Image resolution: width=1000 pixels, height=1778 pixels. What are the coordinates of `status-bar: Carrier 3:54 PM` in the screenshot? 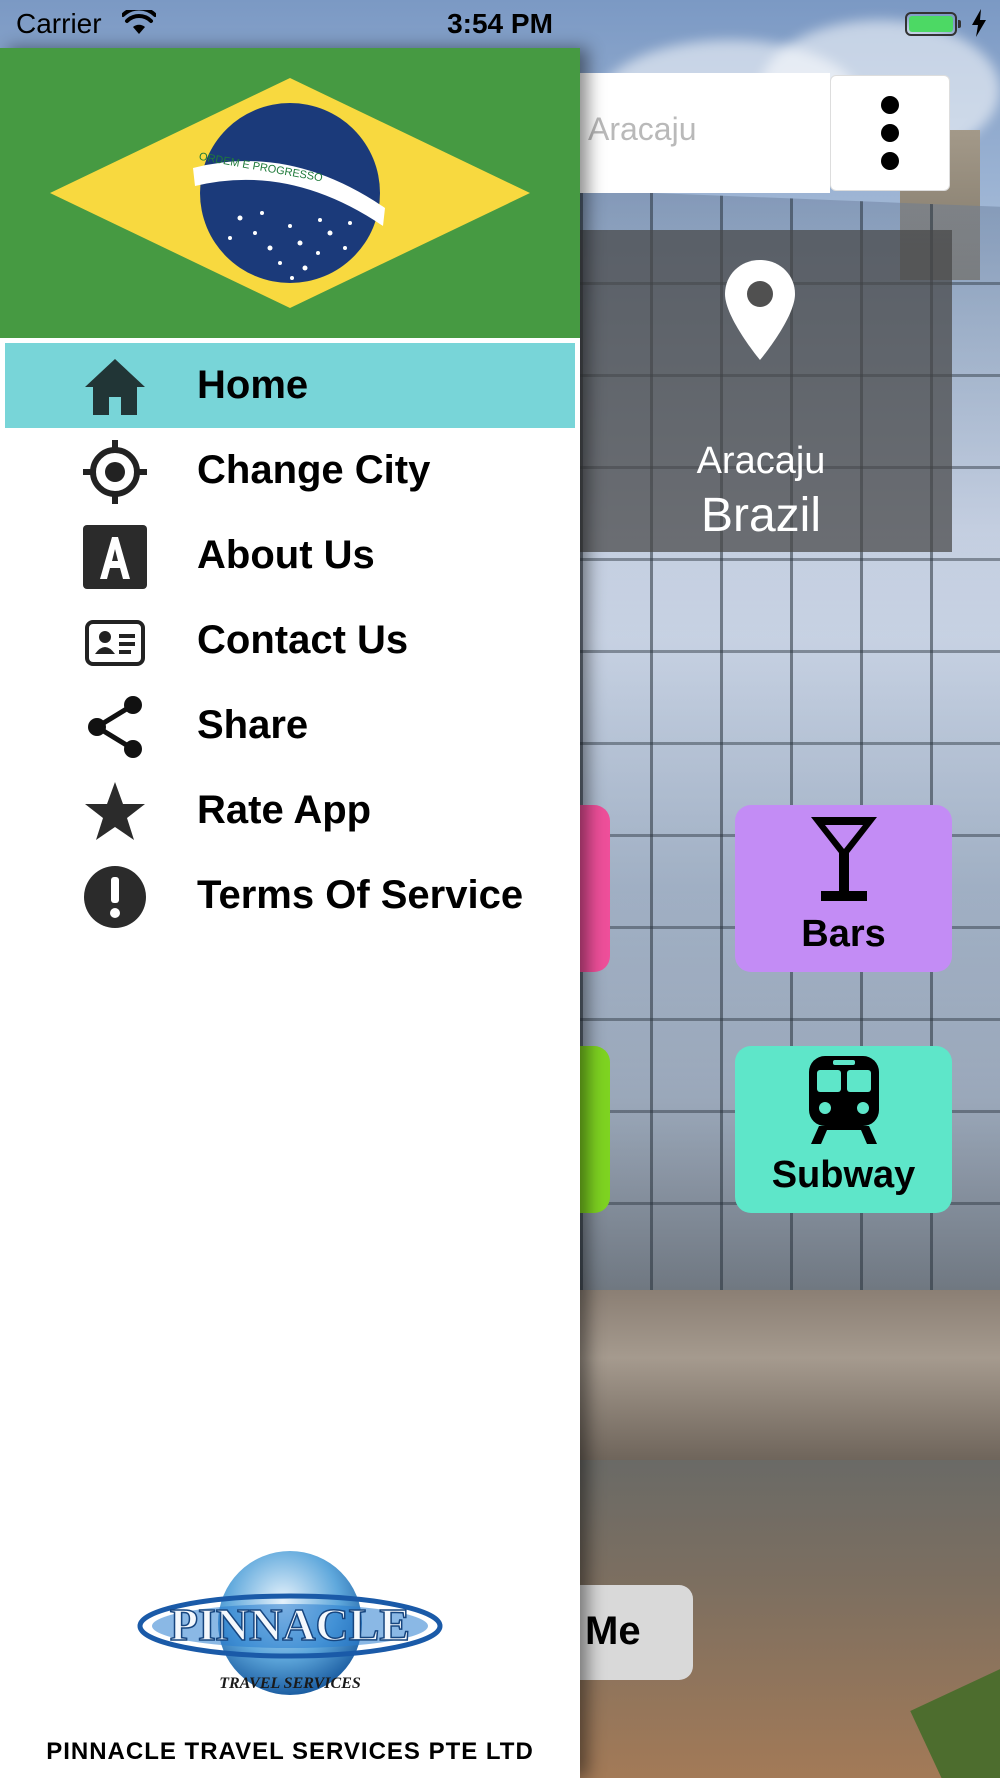 It's located at (500, 24).